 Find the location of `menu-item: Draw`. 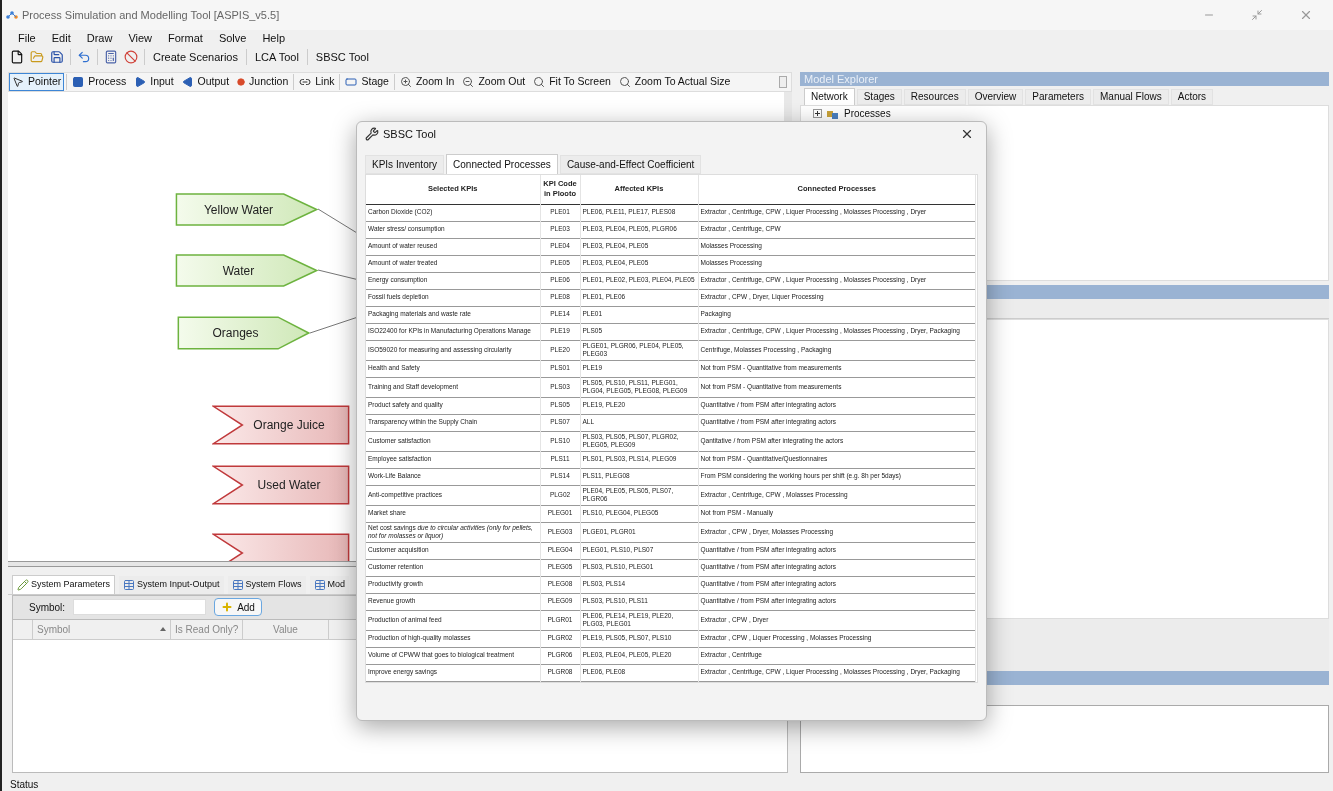

menu-item: Draw is located at coordinates (99, 38).